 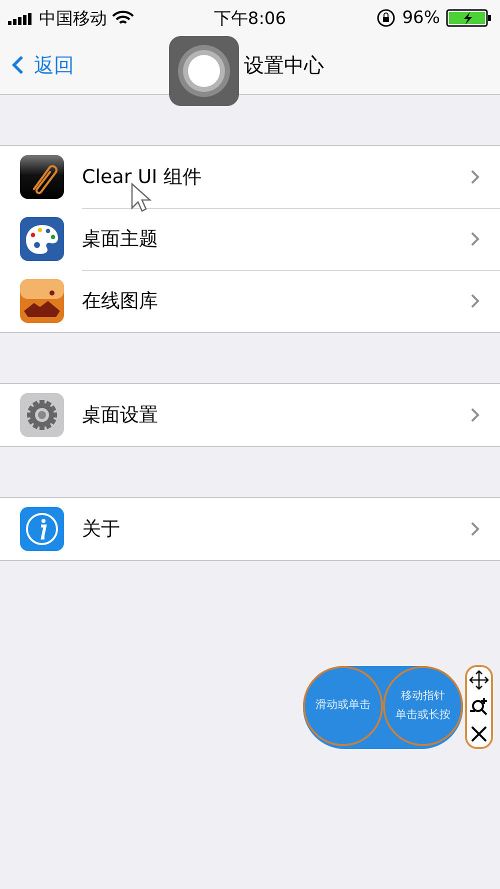 I want to click on settings-row: 关于, so click(x=250, y=529).